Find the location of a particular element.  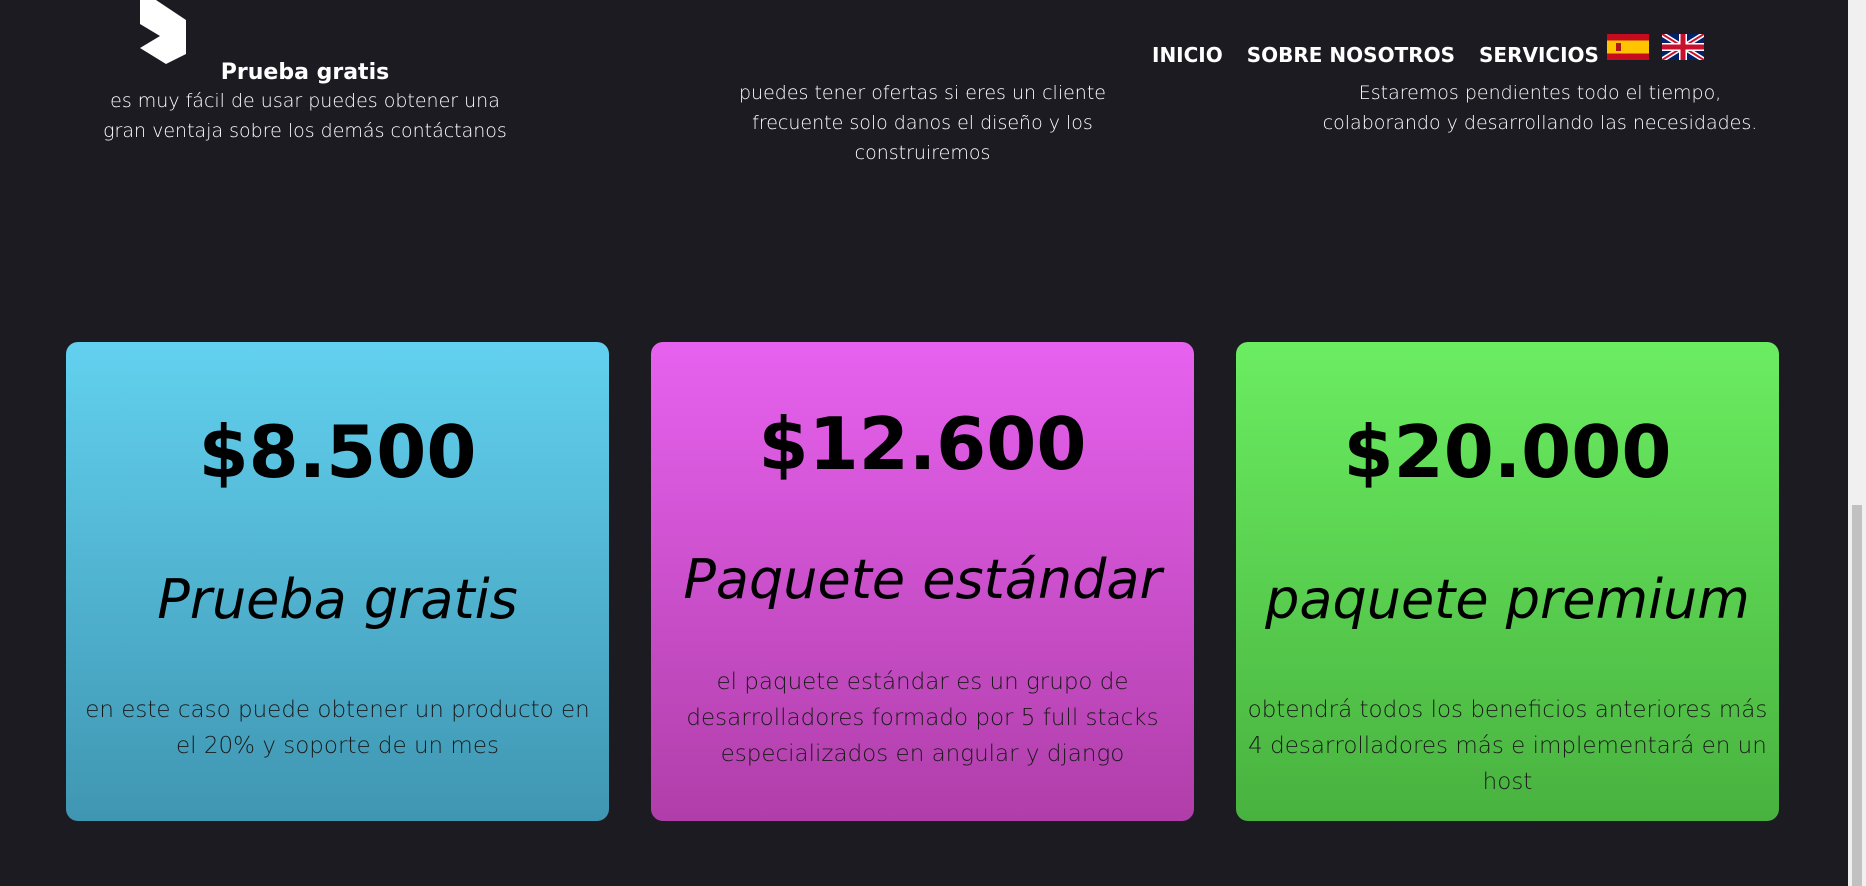

package-name: Paquete estándar is located at coordinates (922, 579).